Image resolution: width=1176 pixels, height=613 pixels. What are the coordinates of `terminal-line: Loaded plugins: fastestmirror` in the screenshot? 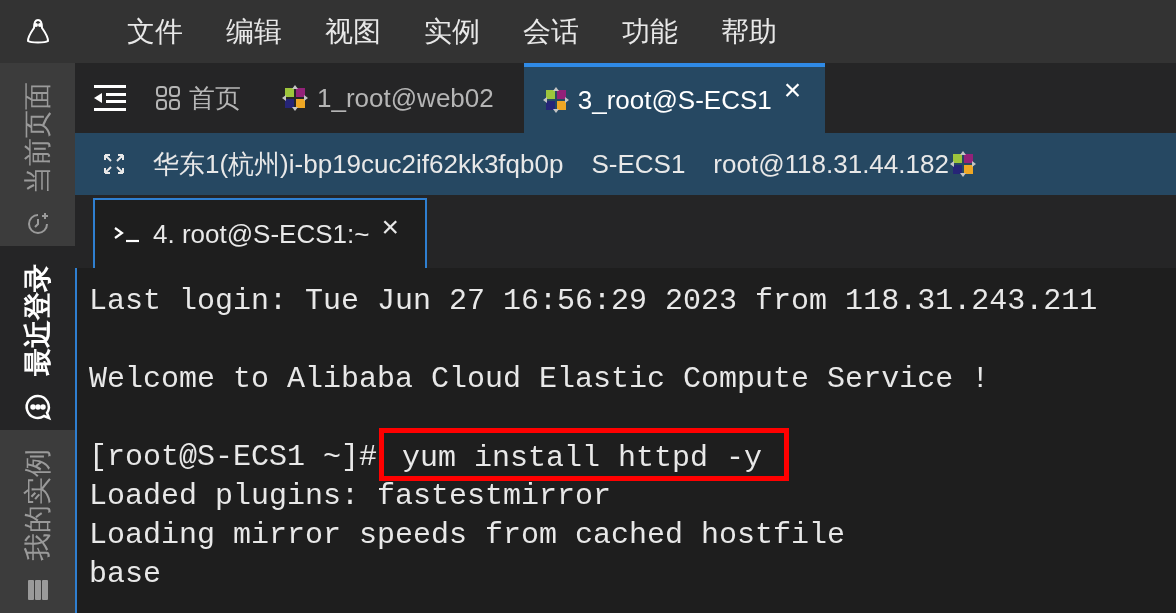 It's located at (350, 496).